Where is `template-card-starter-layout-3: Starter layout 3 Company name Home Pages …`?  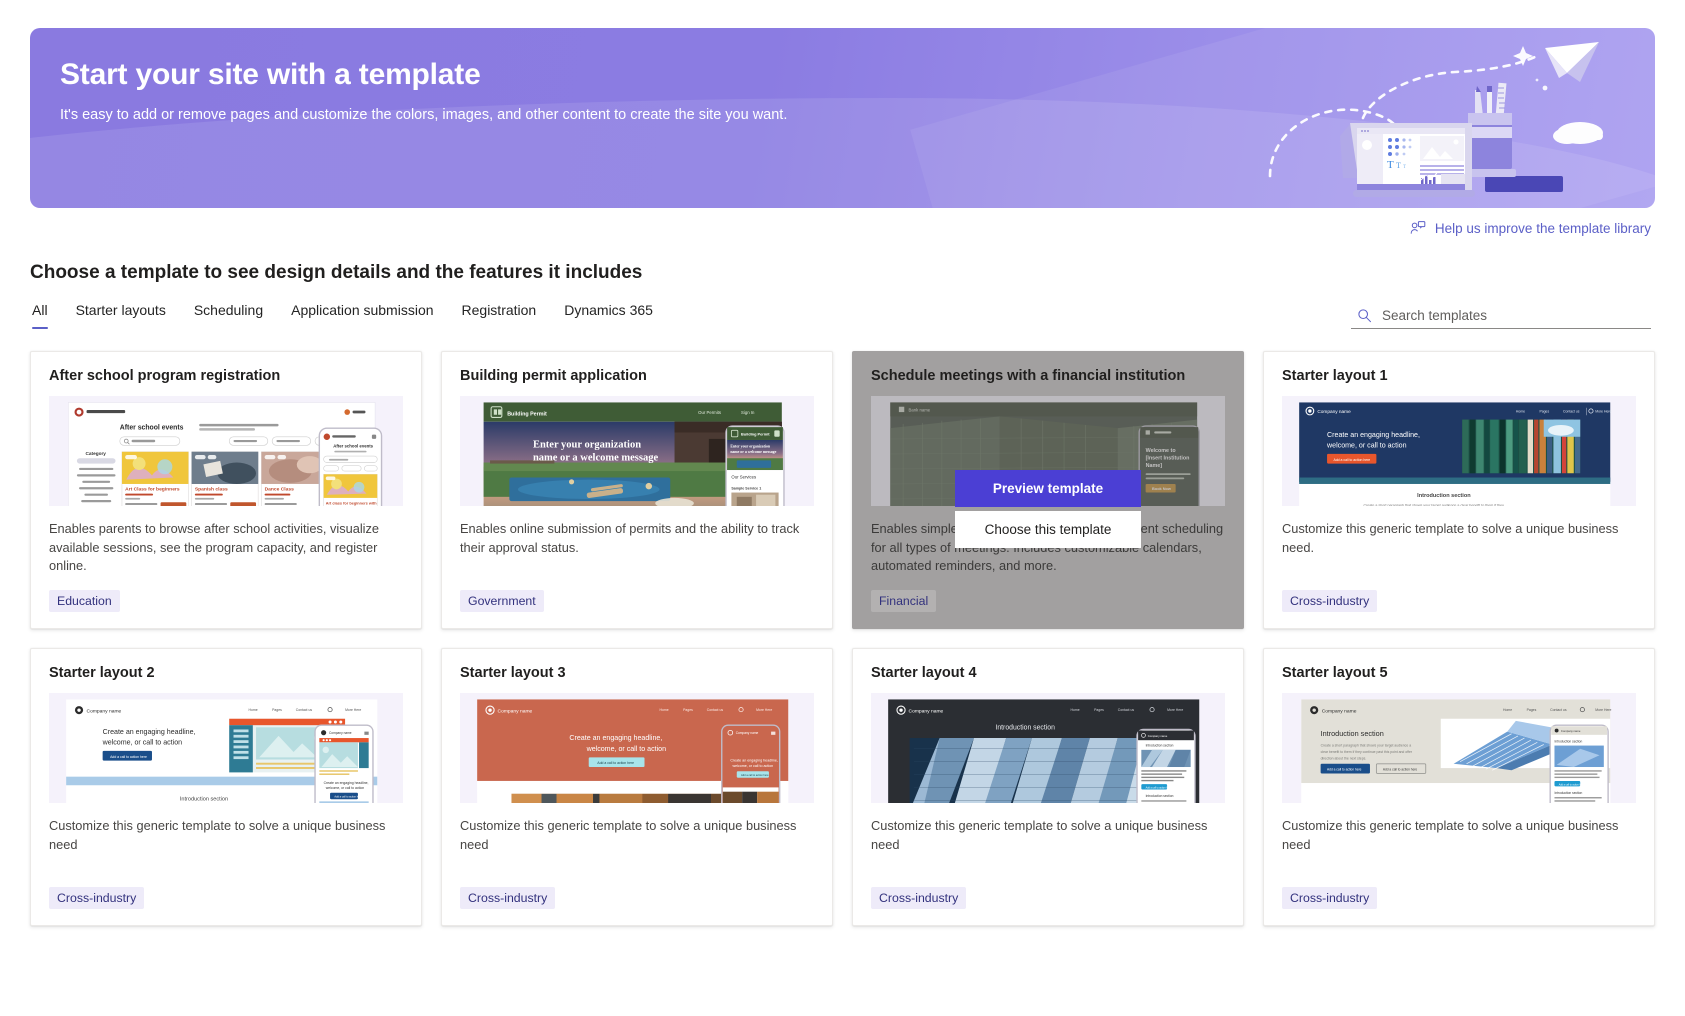 template-card-starter-layout-3: Starter layout 3 Company name Home Pages … is located at coordinates (637, 787).